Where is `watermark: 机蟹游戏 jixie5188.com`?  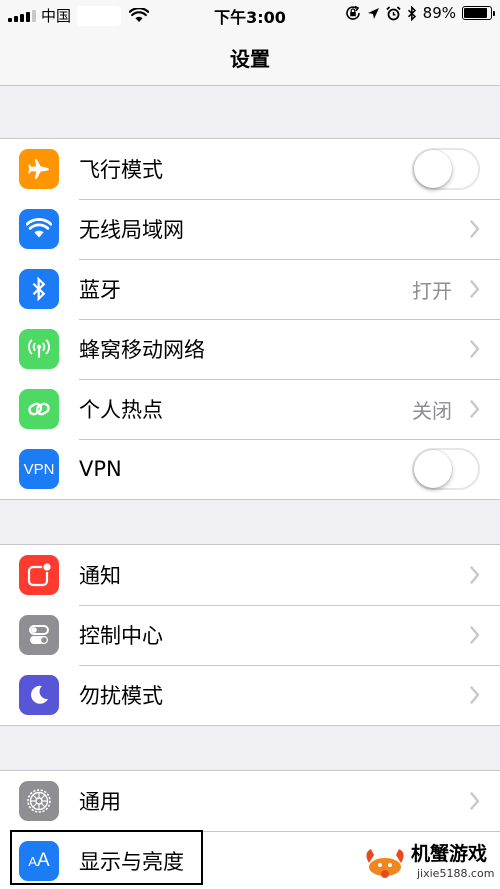 watermark: 机蟹游戏 jixie5188.com is located at coordinates (426, 861).